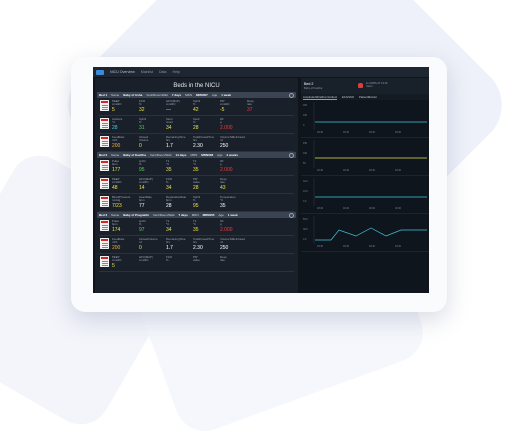  I want to click on vital-cell: TotalInfusedTime hrs 2.30, so click(206, 141).